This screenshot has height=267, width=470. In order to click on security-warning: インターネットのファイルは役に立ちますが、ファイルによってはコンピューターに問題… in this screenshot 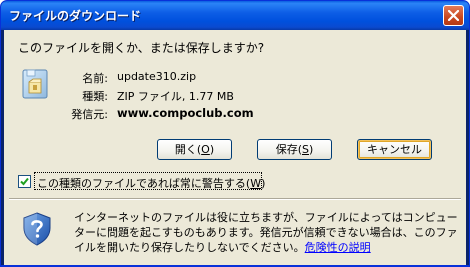, I will do `click(266, 232)`.